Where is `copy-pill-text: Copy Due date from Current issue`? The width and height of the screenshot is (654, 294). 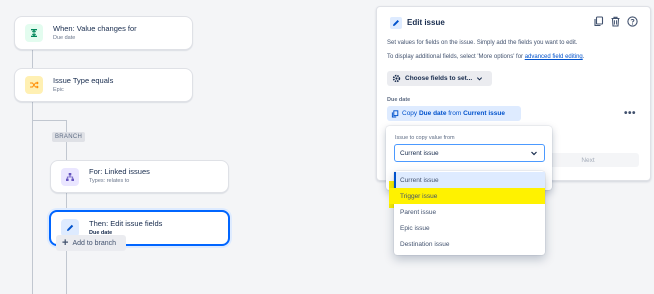
copy-pill-text: Copy Due date from Current issue is located at coordinates (453, 113).